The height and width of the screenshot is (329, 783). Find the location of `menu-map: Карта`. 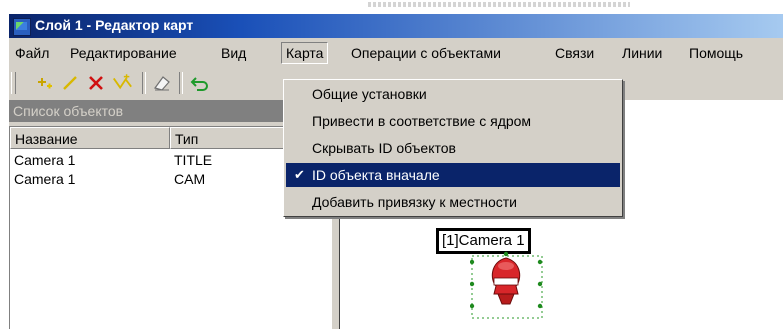

menu-map: Карта is located at coordinates (305, 53).